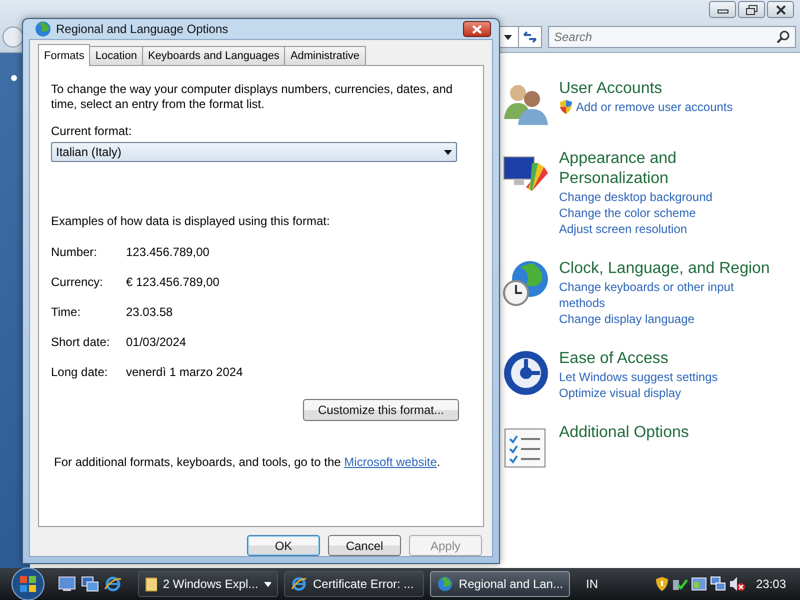  What do you see at coordinates (116, 55) in the screenshot?
I see `tab: Location` at bounding box center [116, 55].